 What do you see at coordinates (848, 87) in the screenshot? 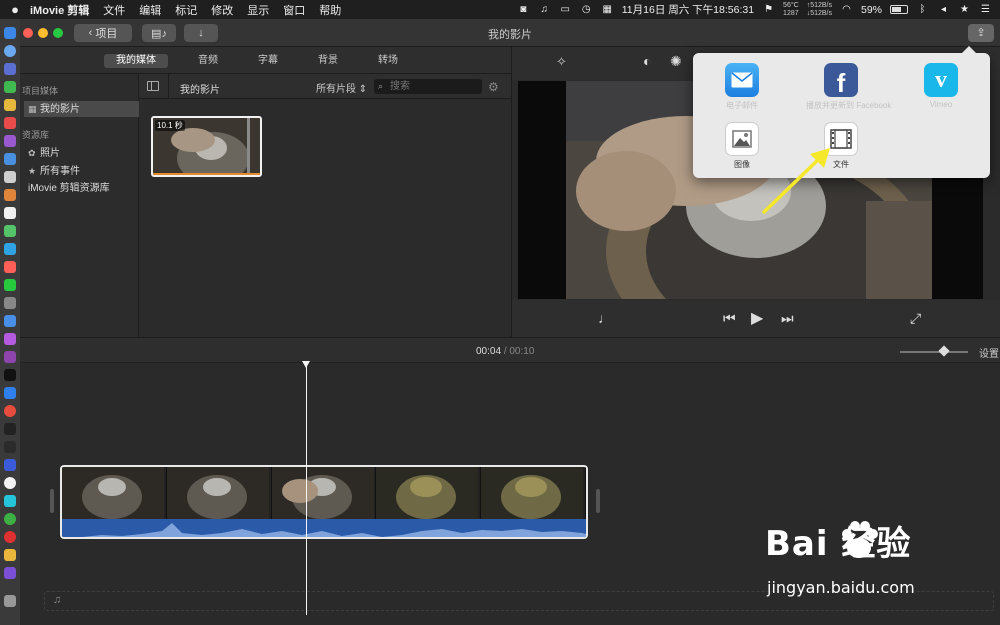
I see `share-facebook: f 播放并更新到 Facebook` at bounding box center [848, 87].